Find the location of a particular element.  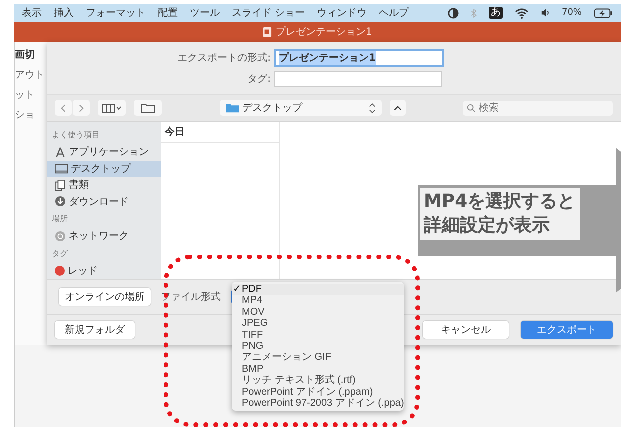

menu-item: 表示 is located at coordinates (32, 13).